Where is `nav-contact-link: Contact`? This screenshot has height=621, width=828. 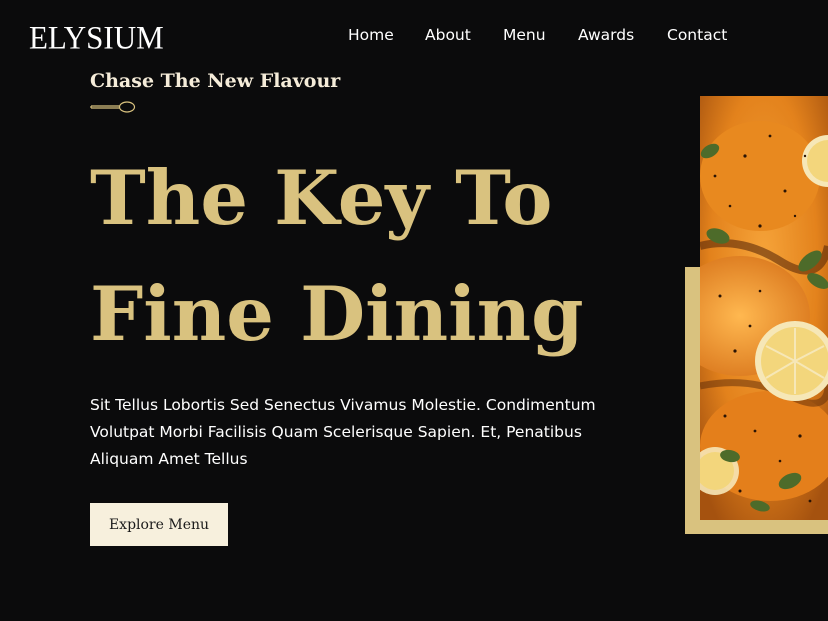 nav-contact-link: Contact is located at coordinates (697, 35).